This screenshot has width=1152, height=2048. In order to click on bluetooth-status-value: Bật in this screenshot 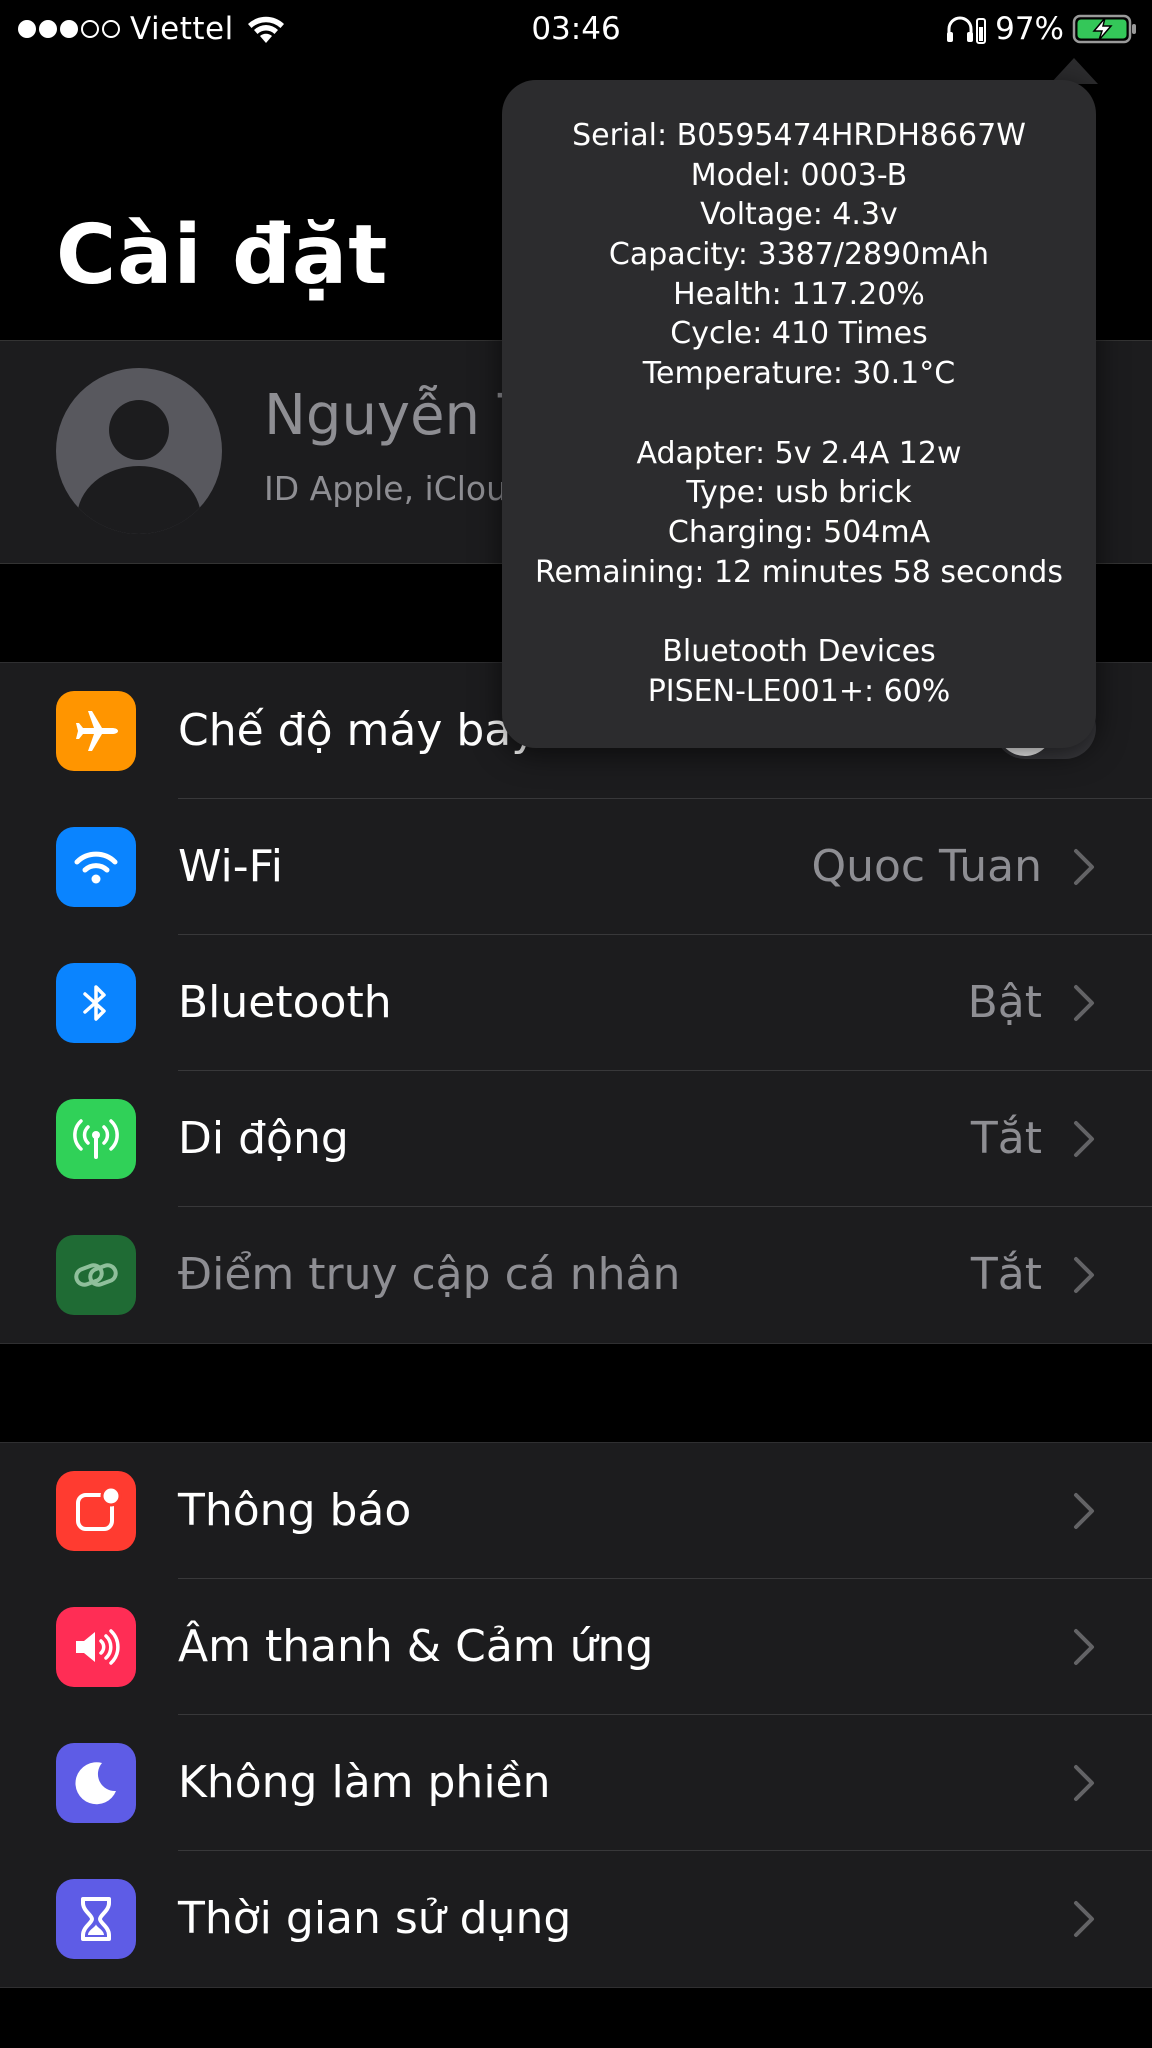, I will do `click(1004, 1002)`.